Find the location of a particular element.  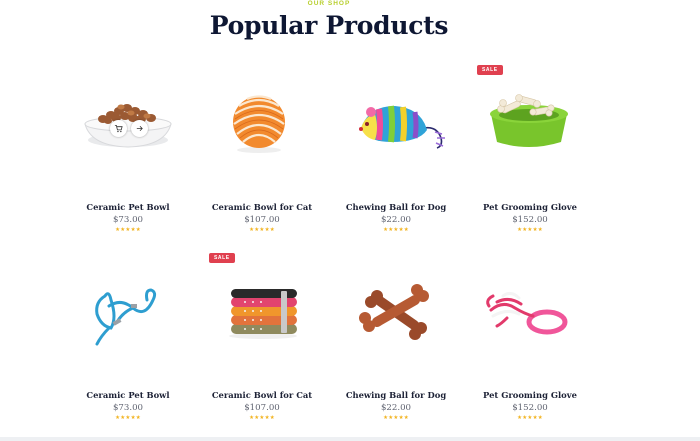

product-image-rope-ring-toy is located at coordinates (530, 306).